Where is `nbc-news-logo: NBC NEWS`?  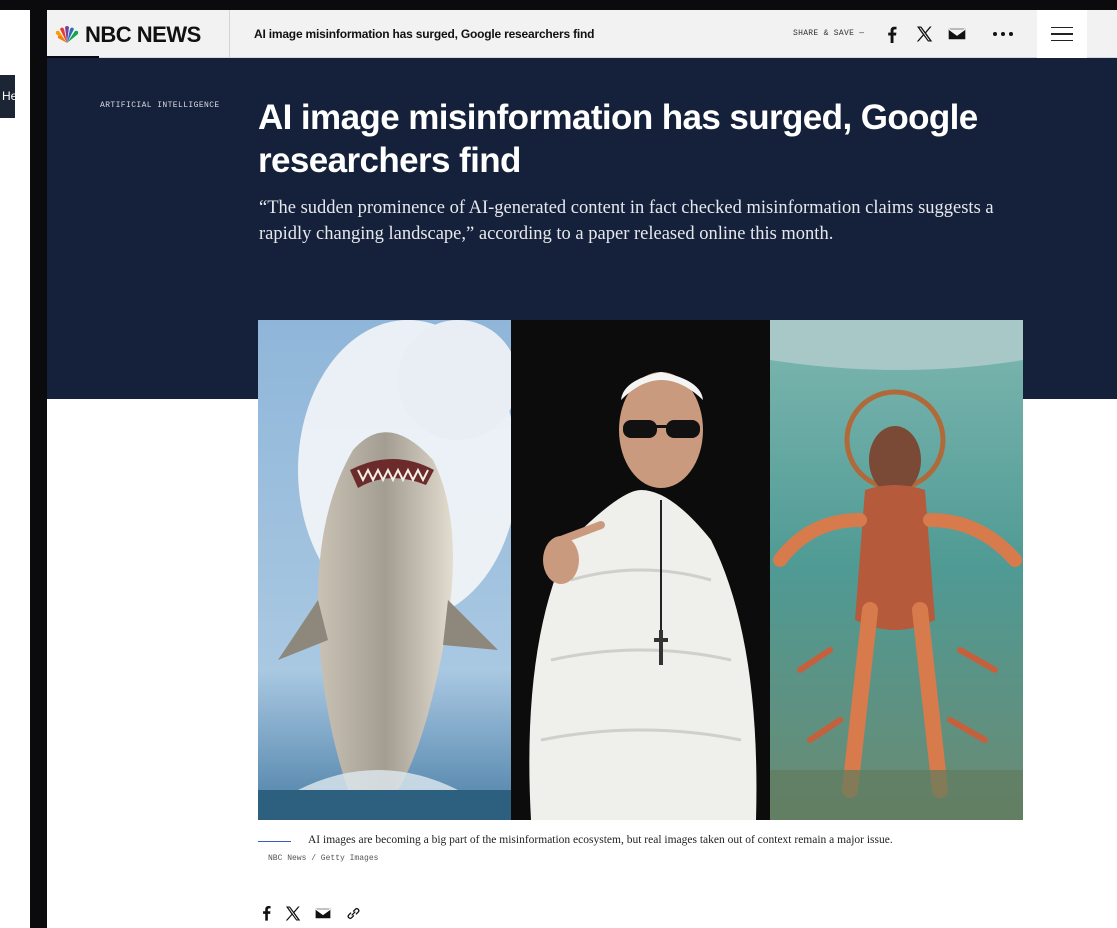
nbc-news-logo: NBC NEWS is located at coordinates (127, 35).